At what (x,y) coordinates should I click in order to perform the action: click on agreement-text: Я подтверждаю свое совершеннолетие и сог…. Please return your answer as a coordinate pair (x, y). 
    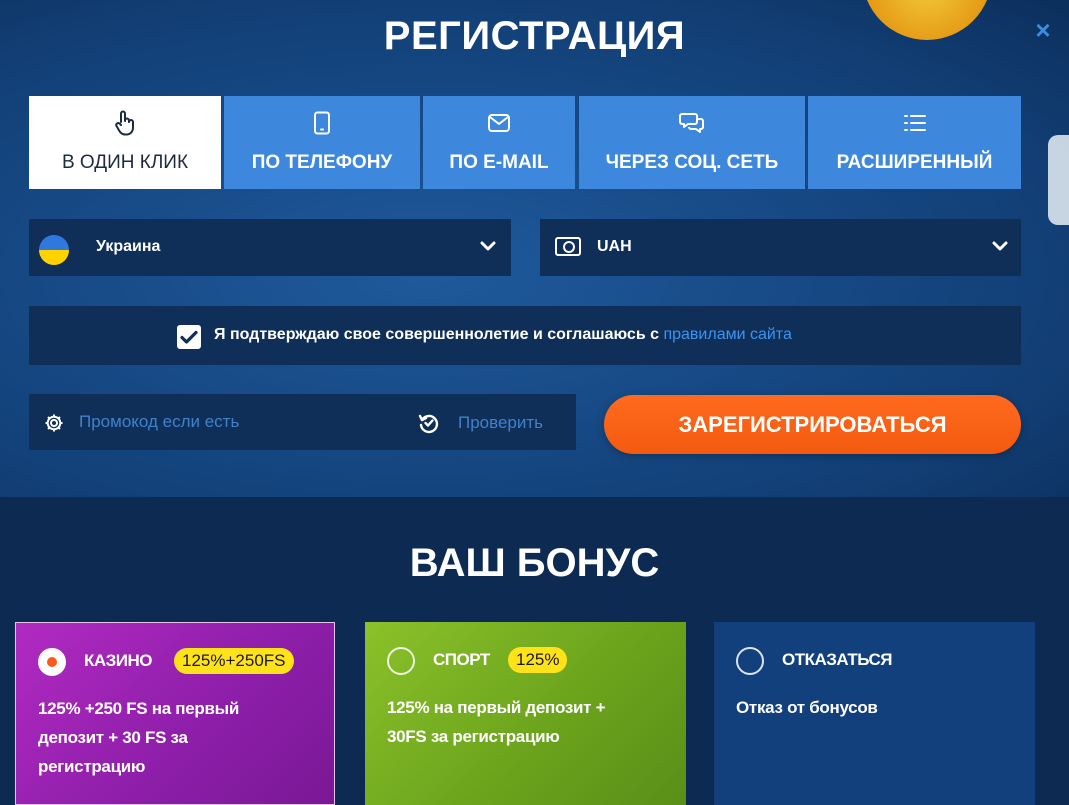
    Looking at the image, I should click on (439, 334).